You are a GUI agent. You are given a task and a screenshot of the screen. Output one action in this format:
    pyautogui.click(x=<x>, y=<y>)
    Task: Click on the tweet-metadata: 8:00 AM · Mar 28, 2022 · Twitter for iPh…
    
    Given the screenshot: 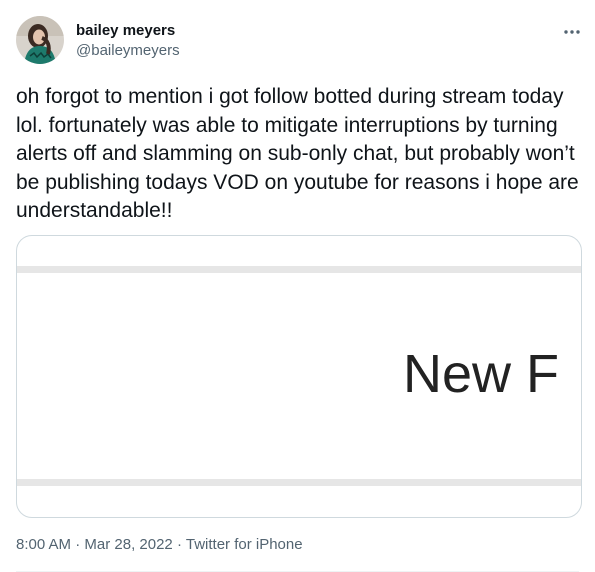 What is the action you would take?
    pyautogui.click(x=159, y=545)
    